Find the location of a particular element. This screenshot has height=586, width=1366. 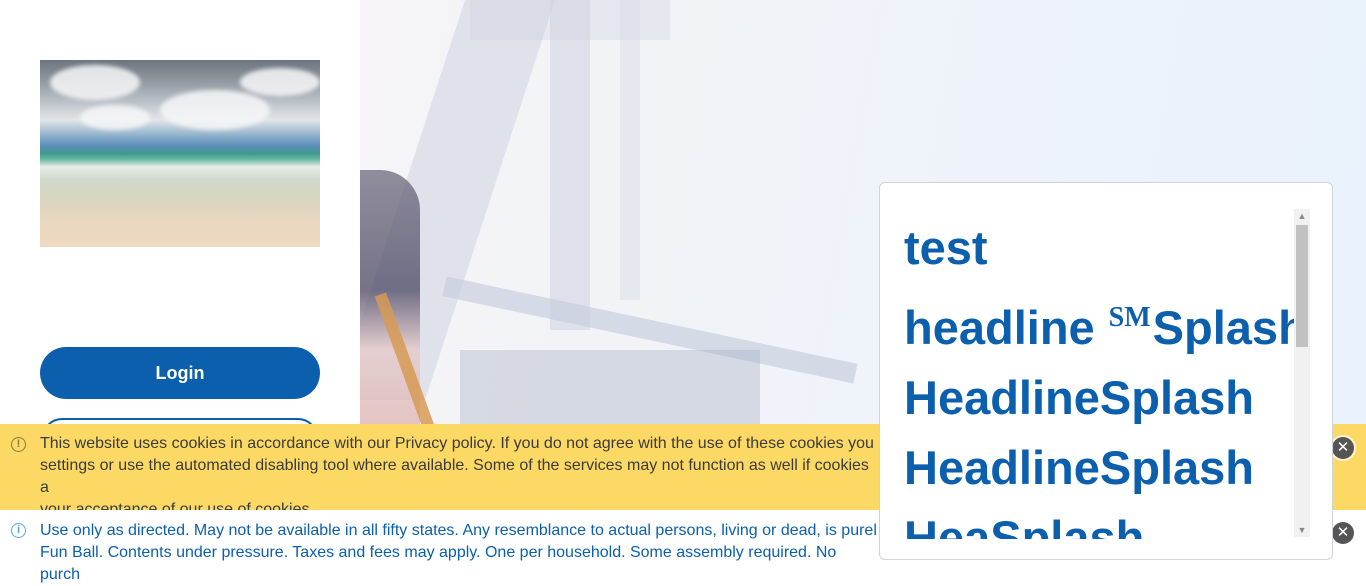

headline-line: test is located at coordinates (946, 247).